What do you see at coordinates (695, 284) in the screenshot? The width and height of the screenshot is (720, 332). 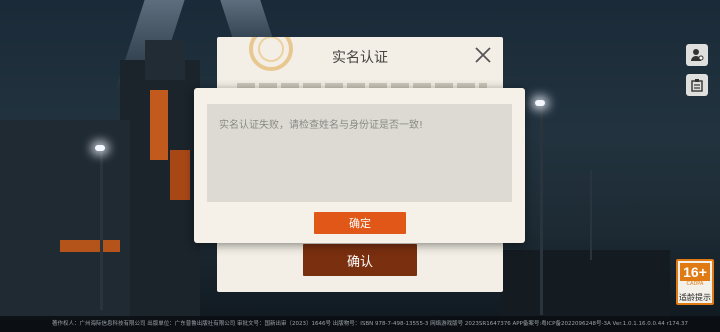 I see `age-rating-org: CADPA` at bounding box center [695, 284].